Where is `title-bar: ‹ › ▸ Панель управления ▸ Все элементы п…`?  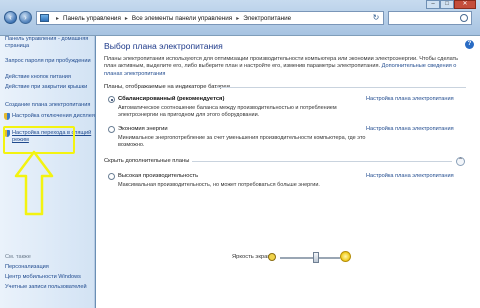
title-bar: ‹ › ▸ Панель управления ▸ Все элементы п… is located at coordinates (240, 18).